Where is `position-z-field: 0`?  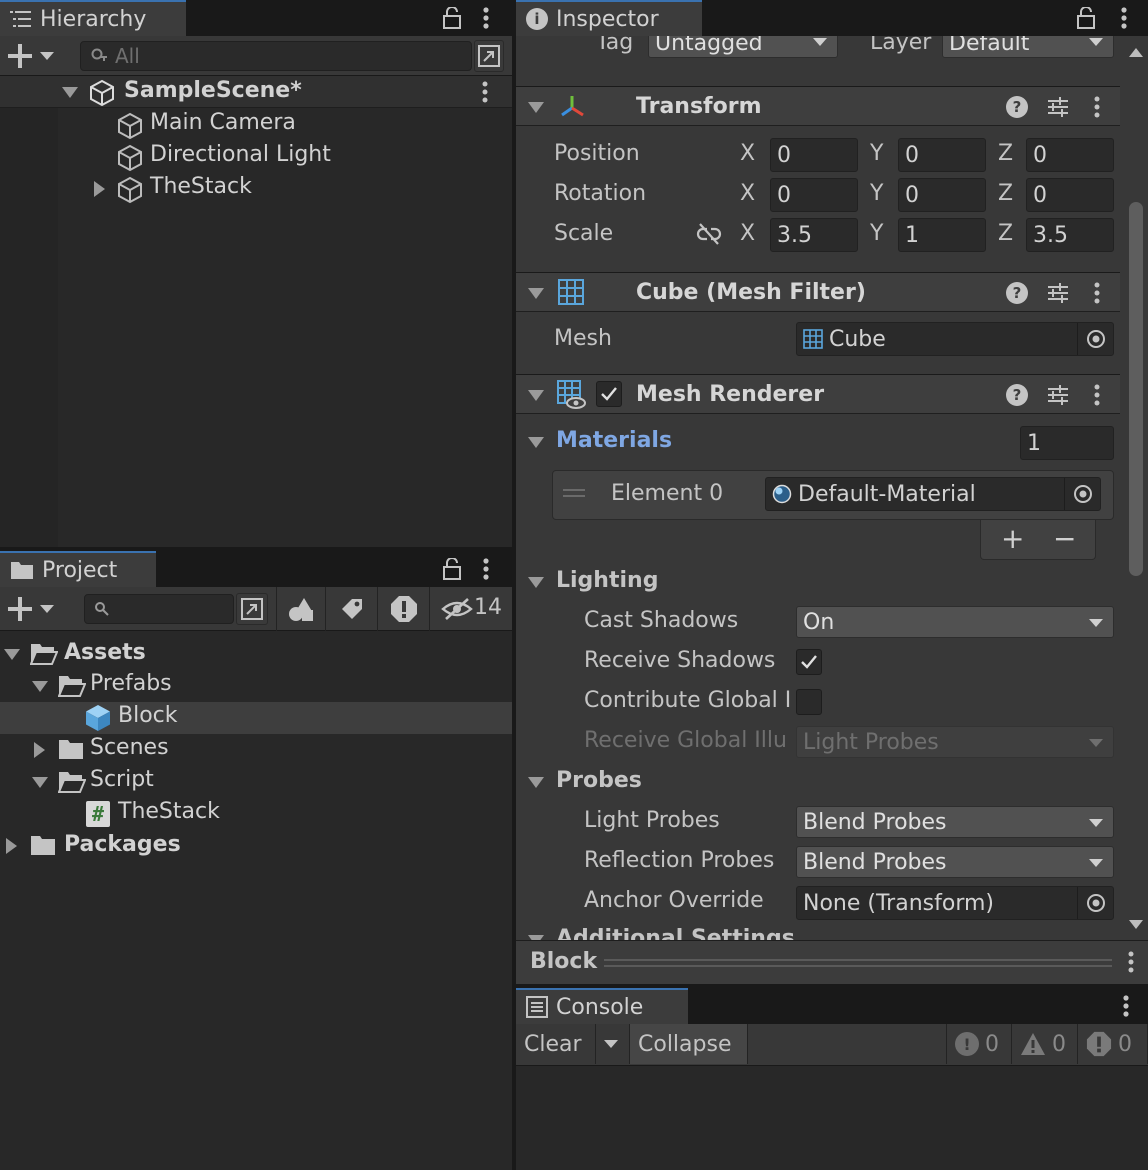 position-z-field: 0 is located at coordinates (1070, 155).